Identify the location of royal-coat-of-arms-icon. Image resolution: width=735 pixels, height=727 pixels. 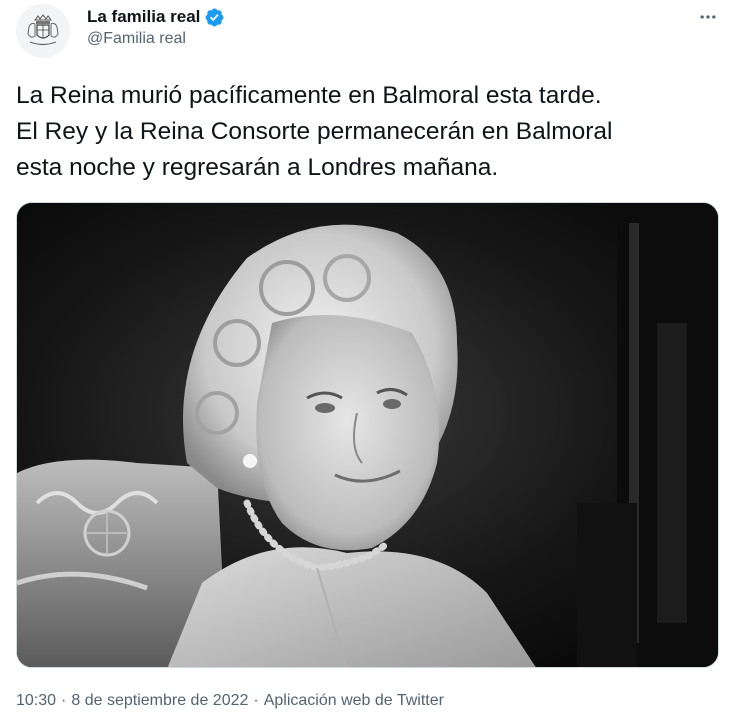
(43, 31).